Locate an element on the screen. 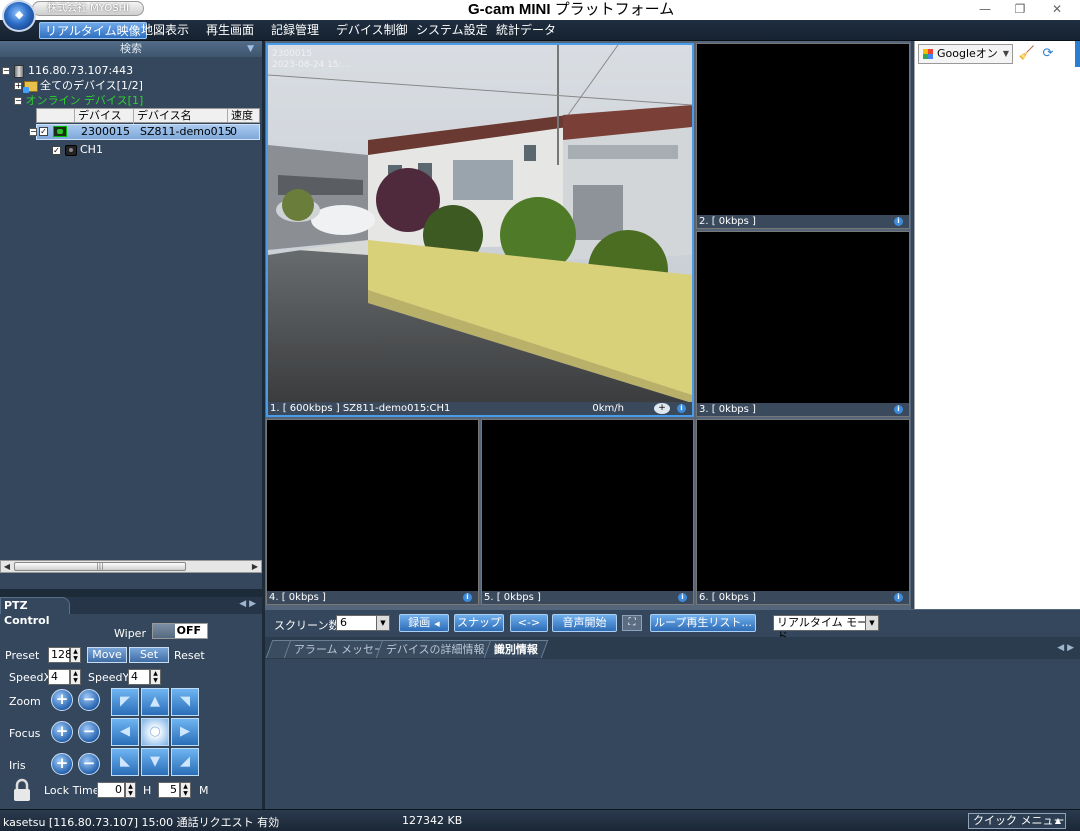  scroll-left-icon: ◀ is located at coordinates (7, 566).